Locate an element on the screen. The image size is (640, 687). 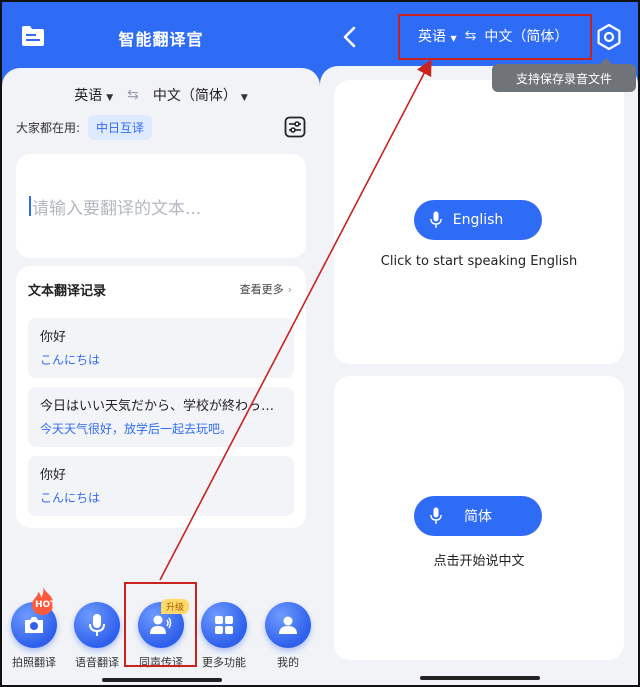
text-cursor is located at coordinates (30, 206).